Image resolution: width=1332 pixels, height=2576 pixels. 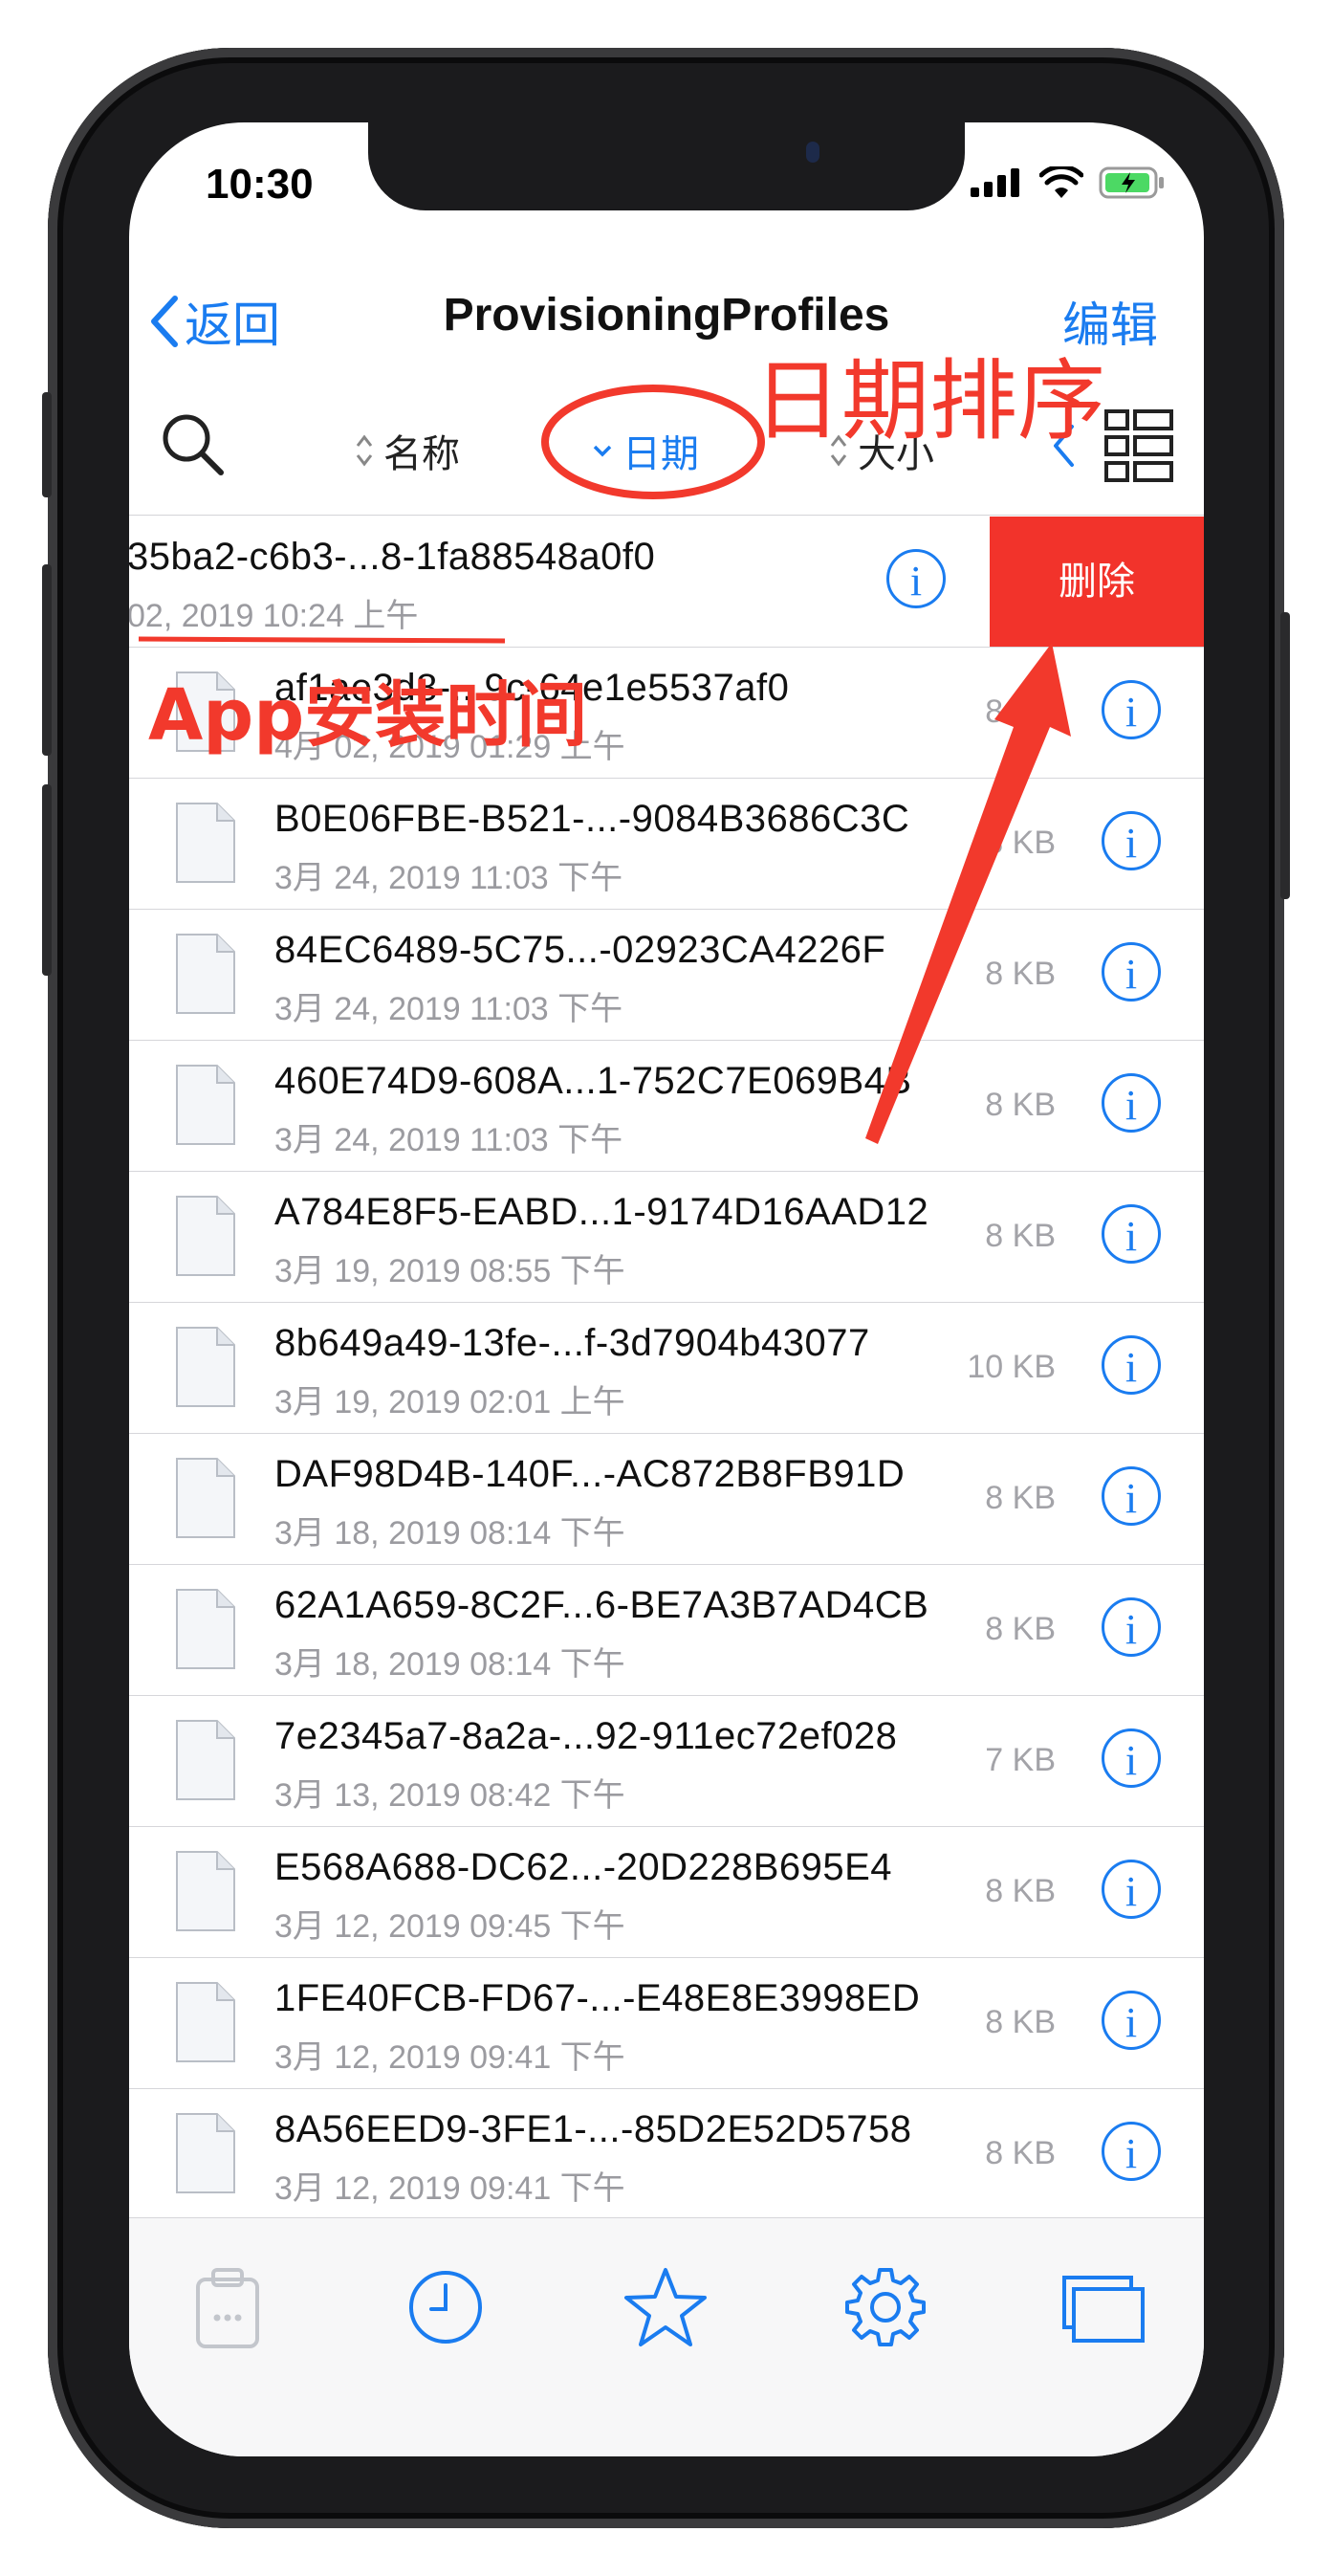 I want to click on file-name: 460E74D9-608A...1-752C7E069B4B, so click(x=593, y=1081).